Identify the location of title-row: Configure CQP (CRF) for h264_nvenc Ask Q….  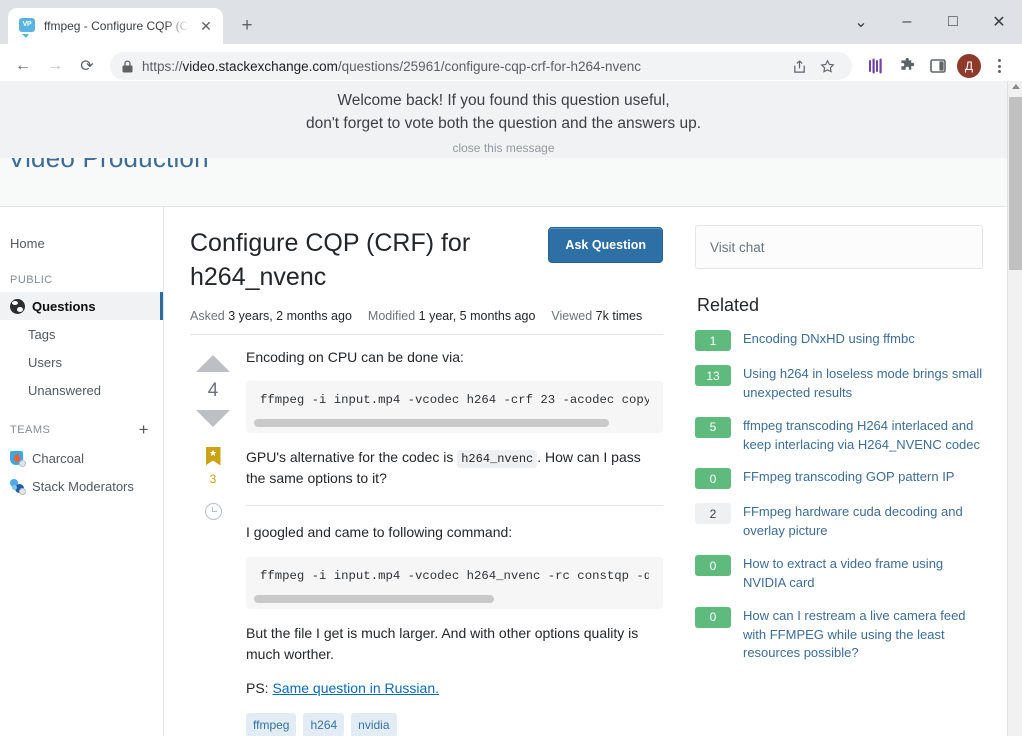
(426, 261).